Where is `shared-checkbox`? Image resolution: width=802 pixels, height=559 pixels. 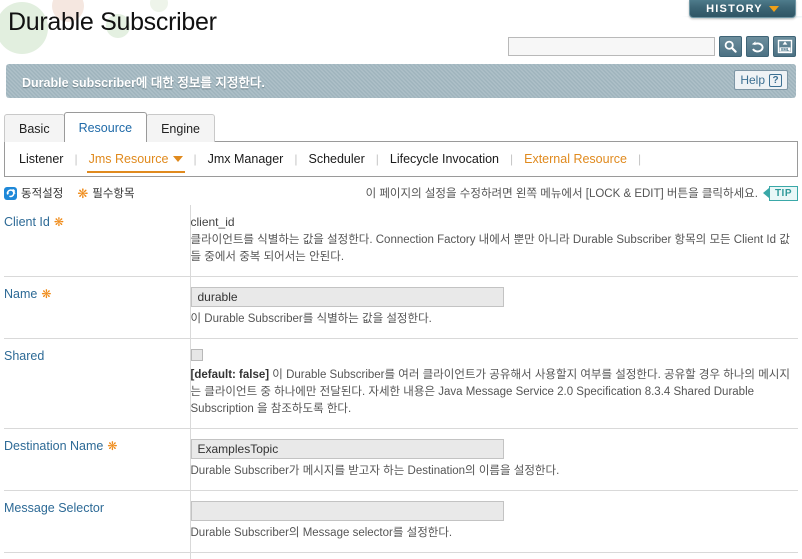
shared-checkbox is located at coordinates (196, 355).